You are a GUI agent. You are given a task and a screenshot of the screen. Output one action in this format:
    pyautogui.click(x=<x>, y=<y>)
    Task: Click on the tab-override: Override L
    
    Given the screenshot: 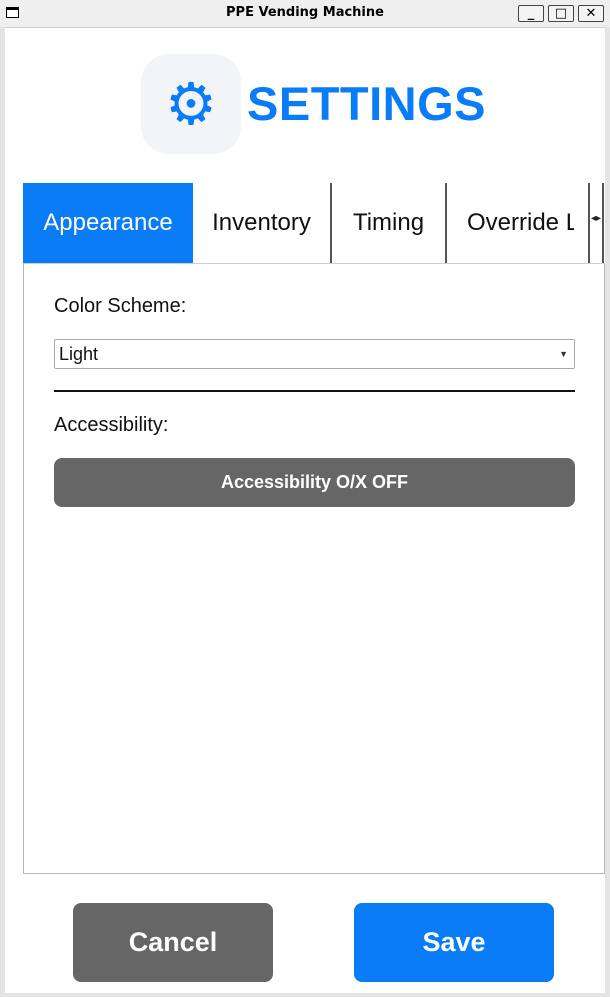 What is the action you would take?
    pyautogui.click(x=510, y=223)
    